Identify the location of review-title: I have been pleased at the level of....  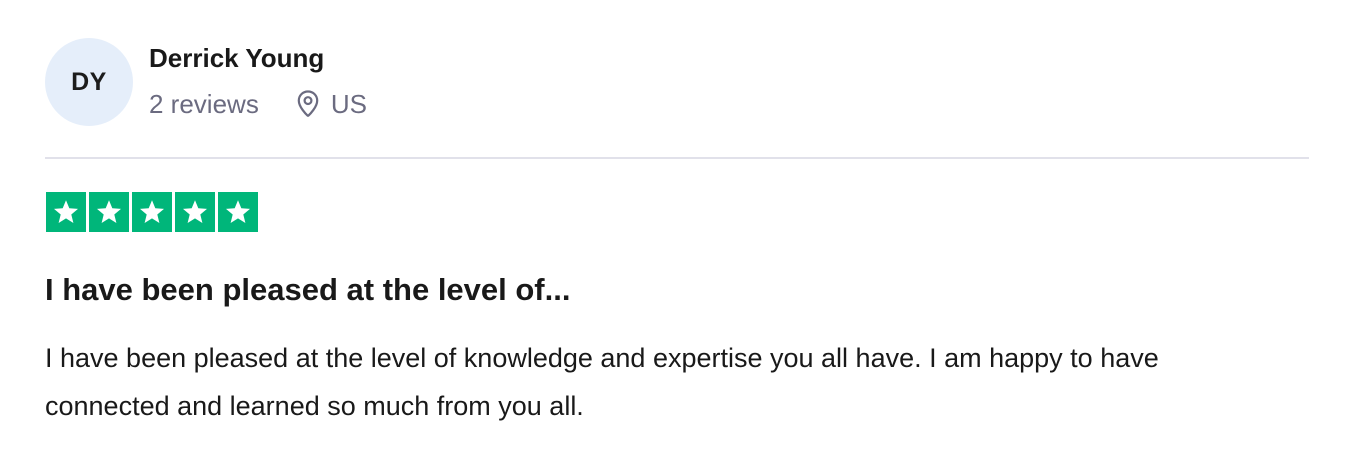
(307, 290).